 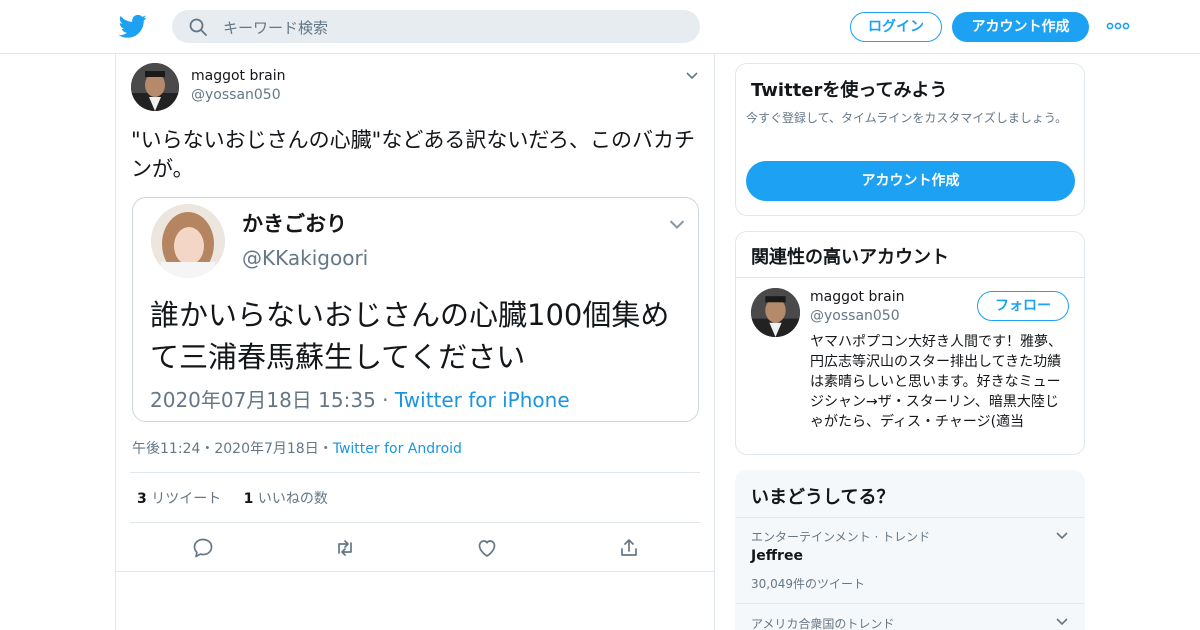 What do you see at coordinates (155, 87) in the screenshot?
I see `author-avatar` at bounding box center [155, 87].